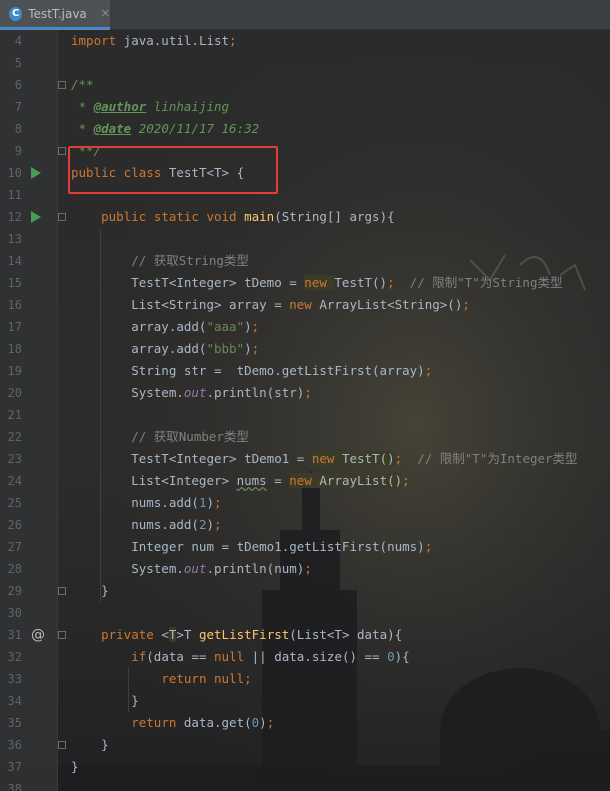 The image size is (610, 791). I want to click on code-token: // 限制"T"为String类型, so click(478, 282).